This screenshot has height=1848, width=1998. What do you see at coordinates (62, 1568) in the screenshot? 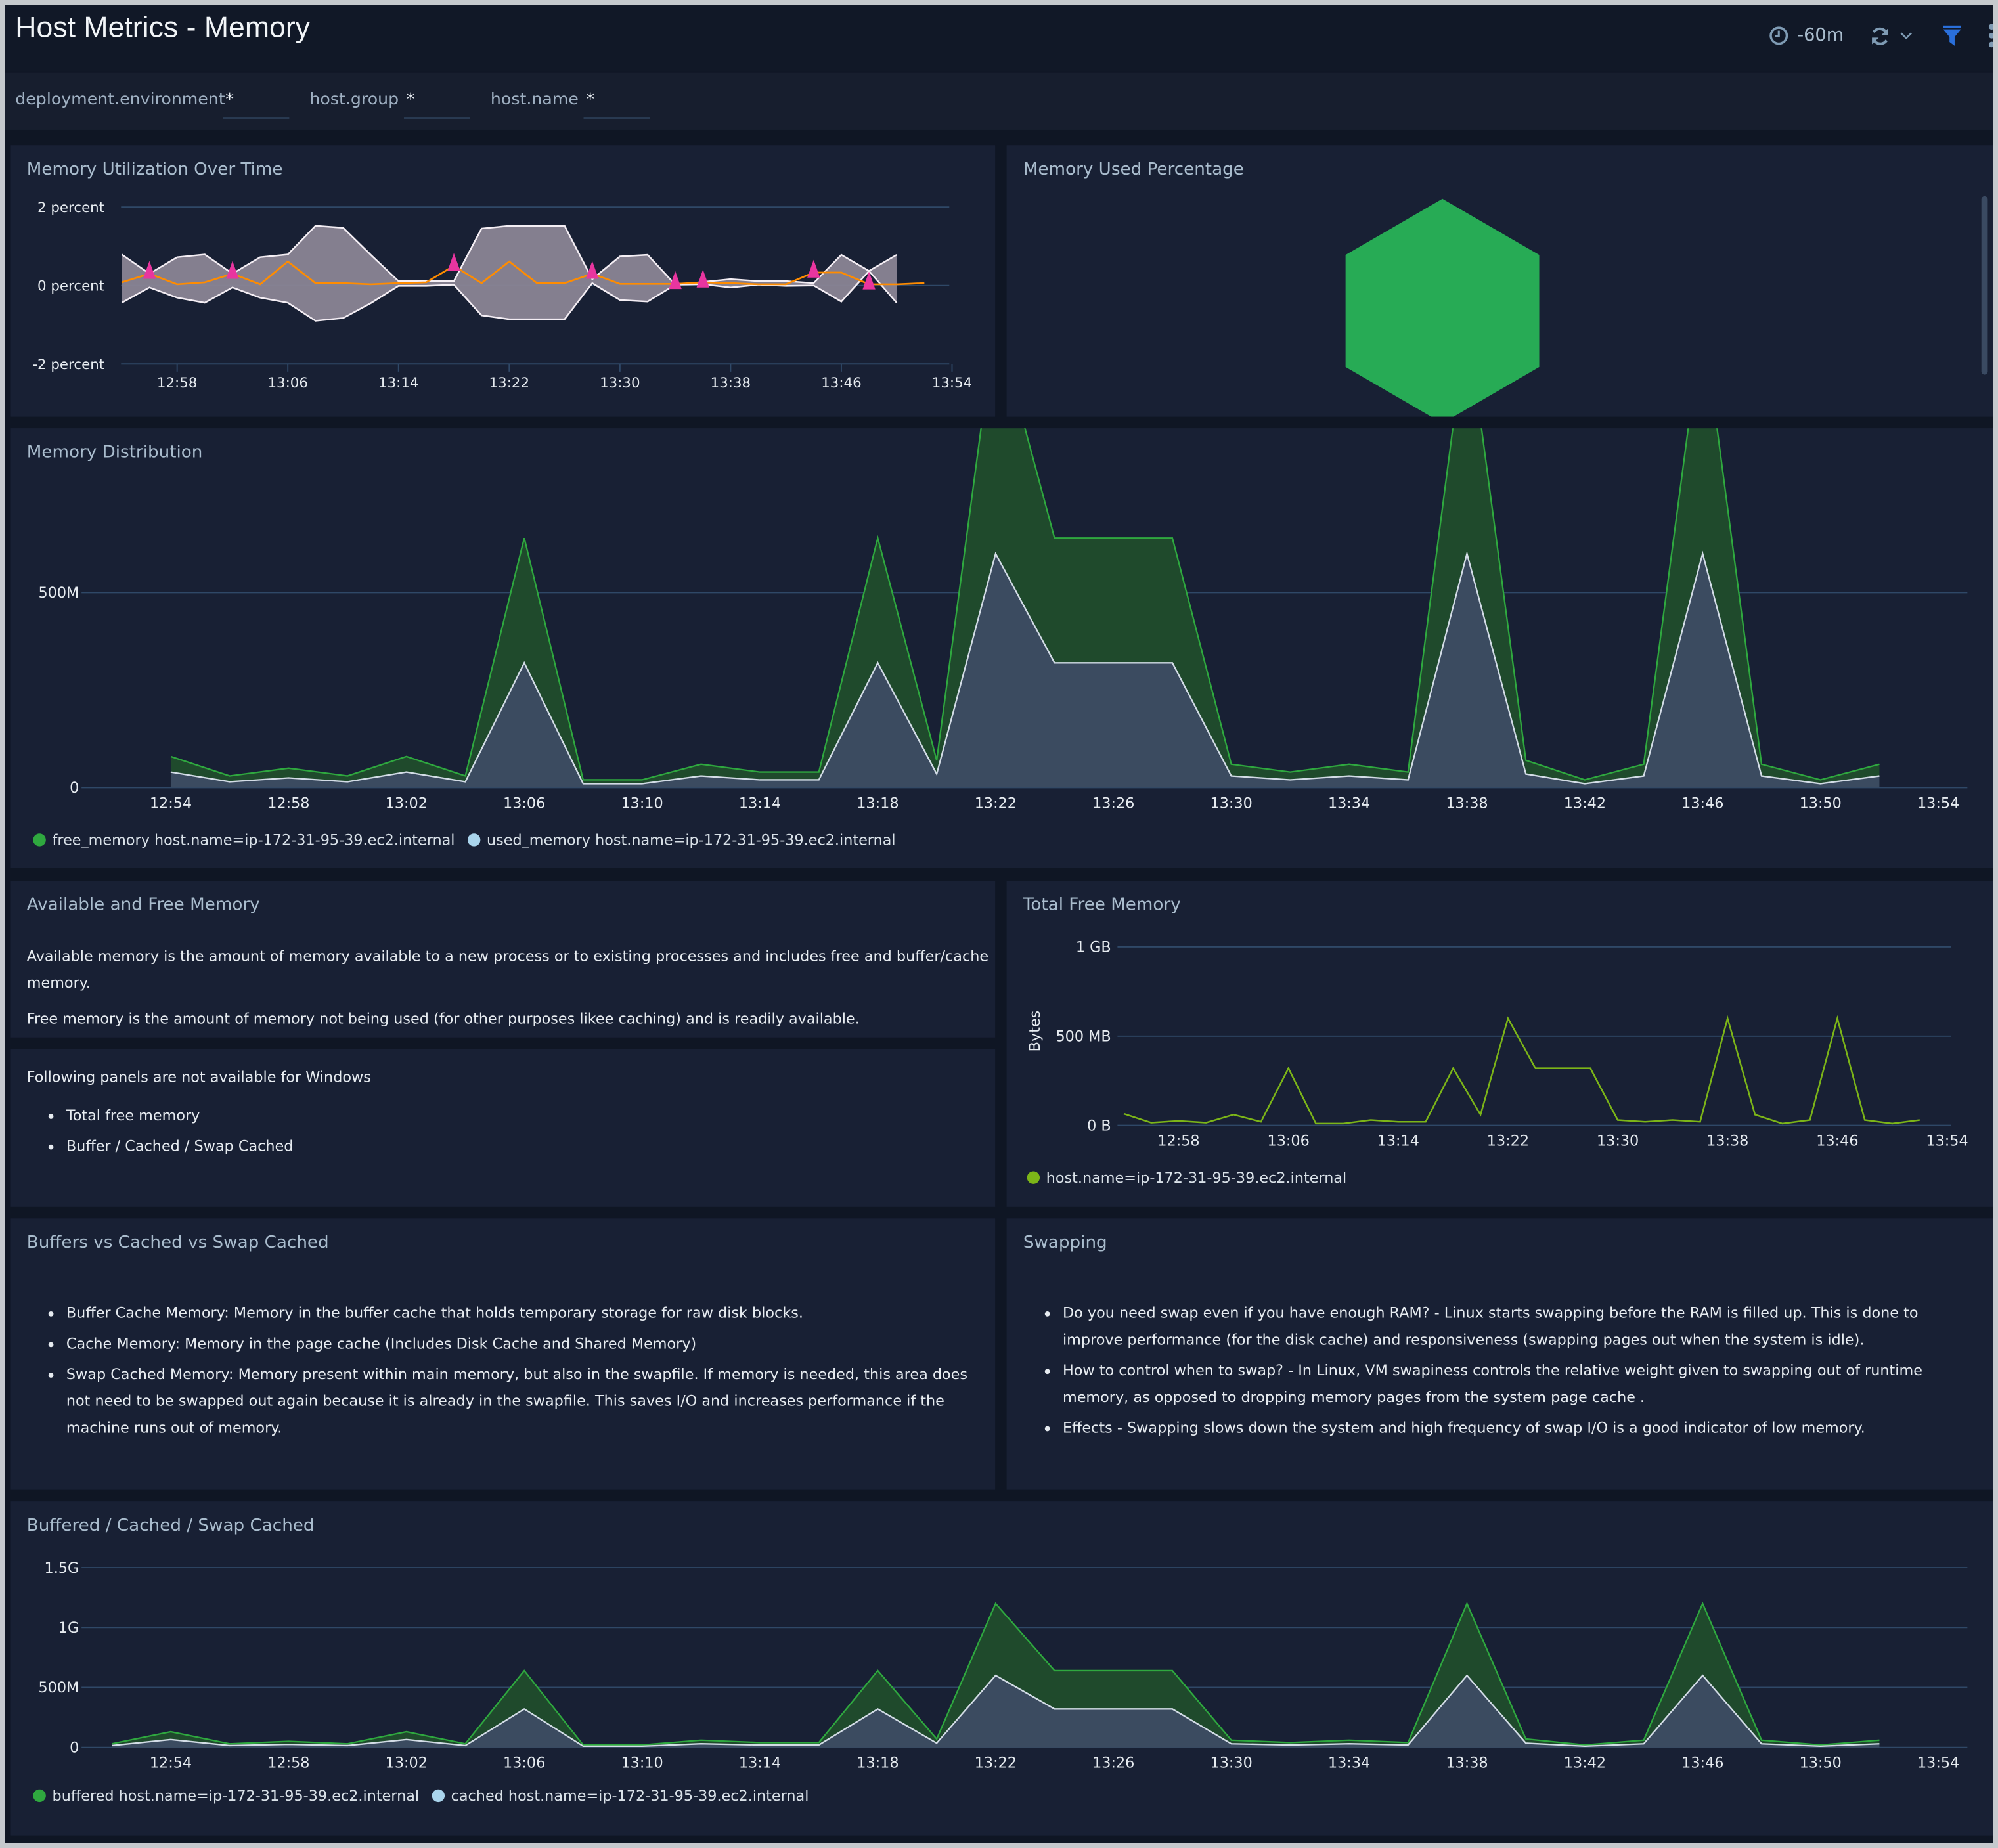
I see `y-tick-label: 1.5G` at bounding box center [62, 1568].